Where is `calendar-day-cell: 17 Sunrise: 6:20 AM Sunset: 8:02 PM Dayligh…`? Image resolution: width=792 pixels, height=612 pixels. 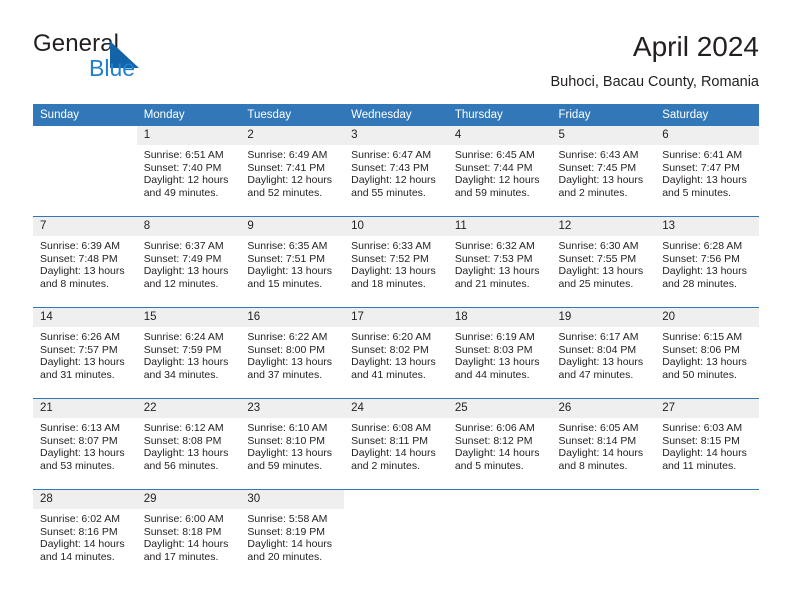 calendar-day-cell: 17 Sunrise: 6:20 AM Sunset: 8:02 PM Dayligh… is located at coordinates (396, 353).